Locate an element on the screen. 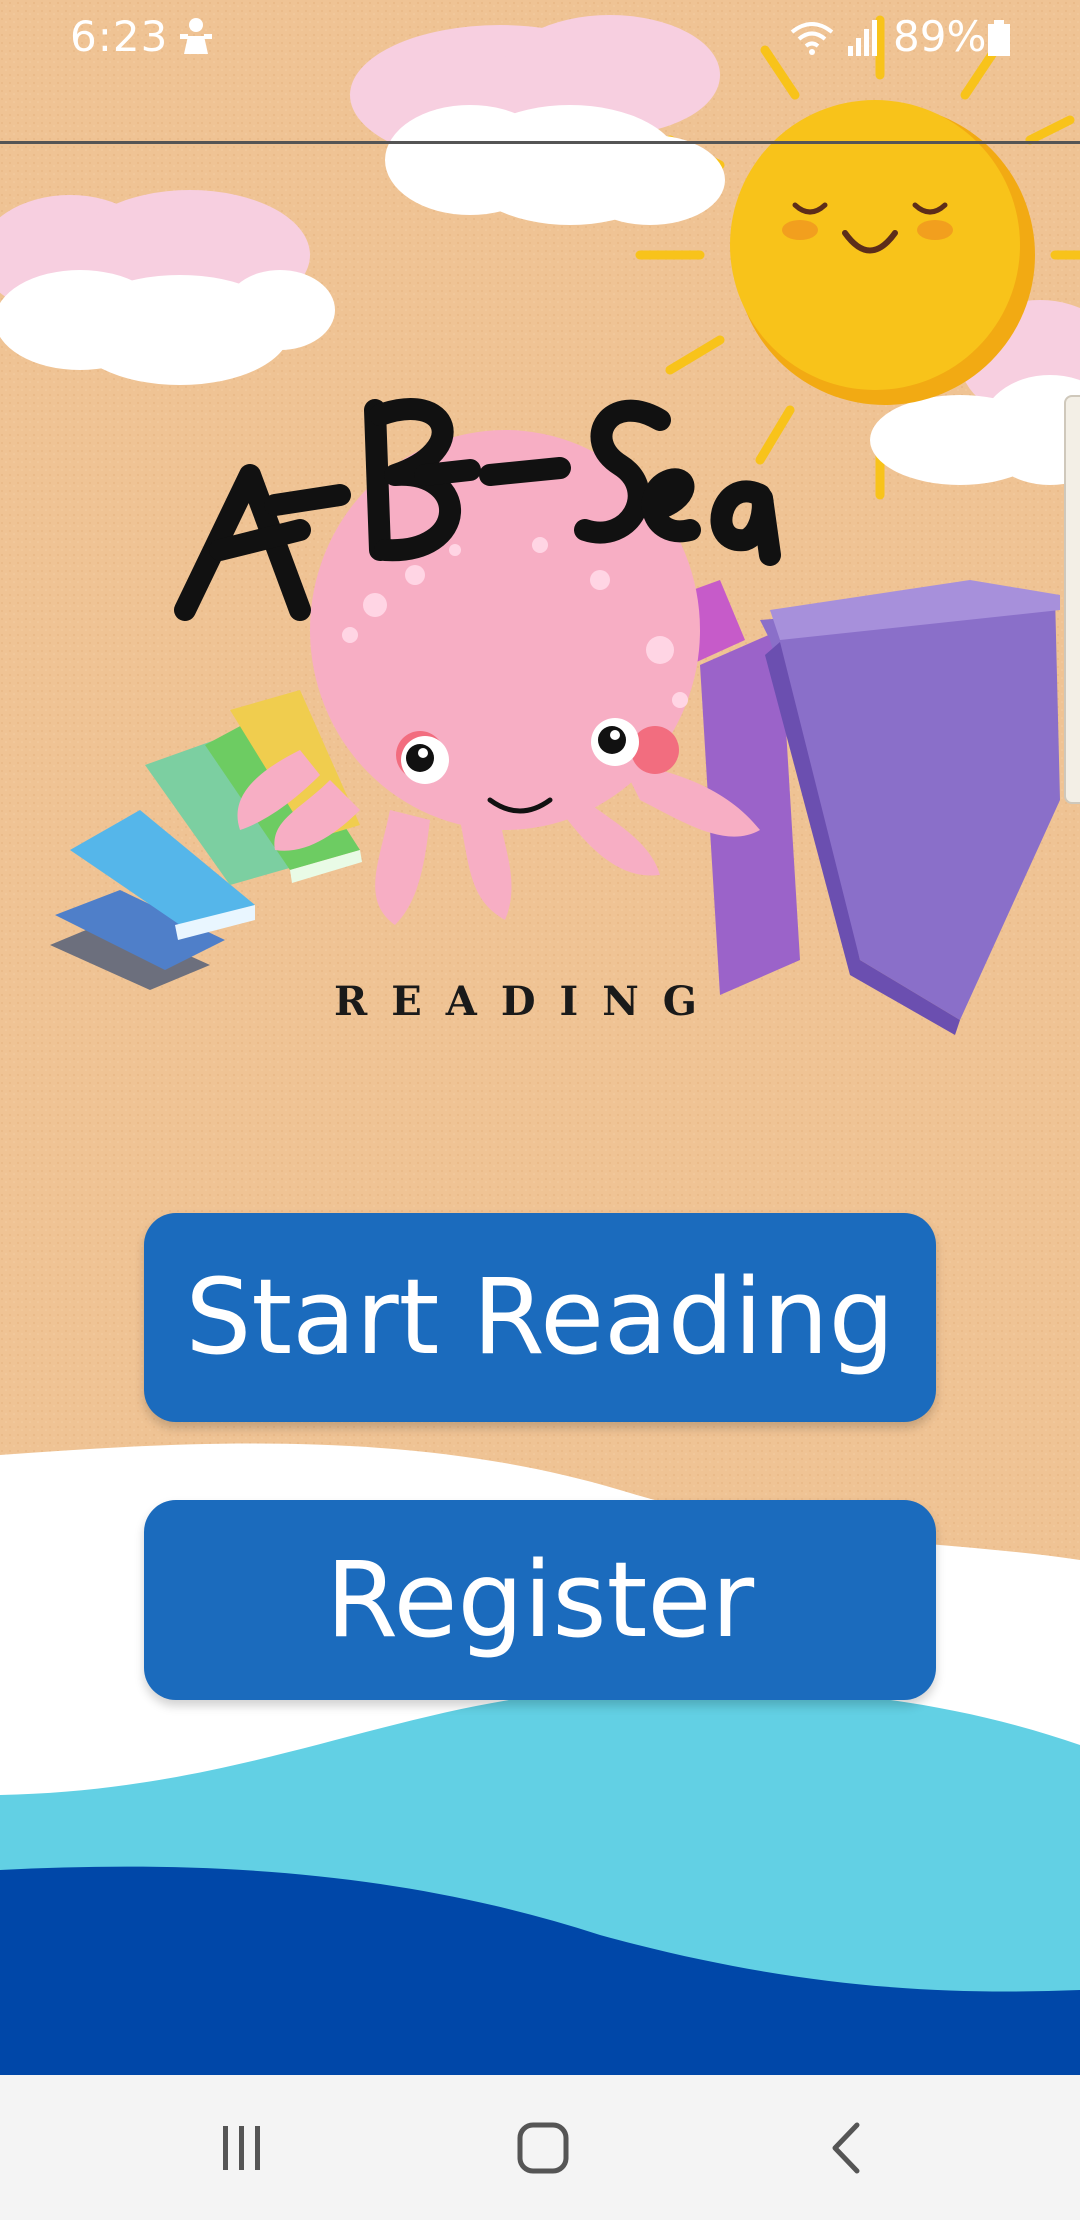  status-bar: 6:23 89% is located at coordinates (540, 37).